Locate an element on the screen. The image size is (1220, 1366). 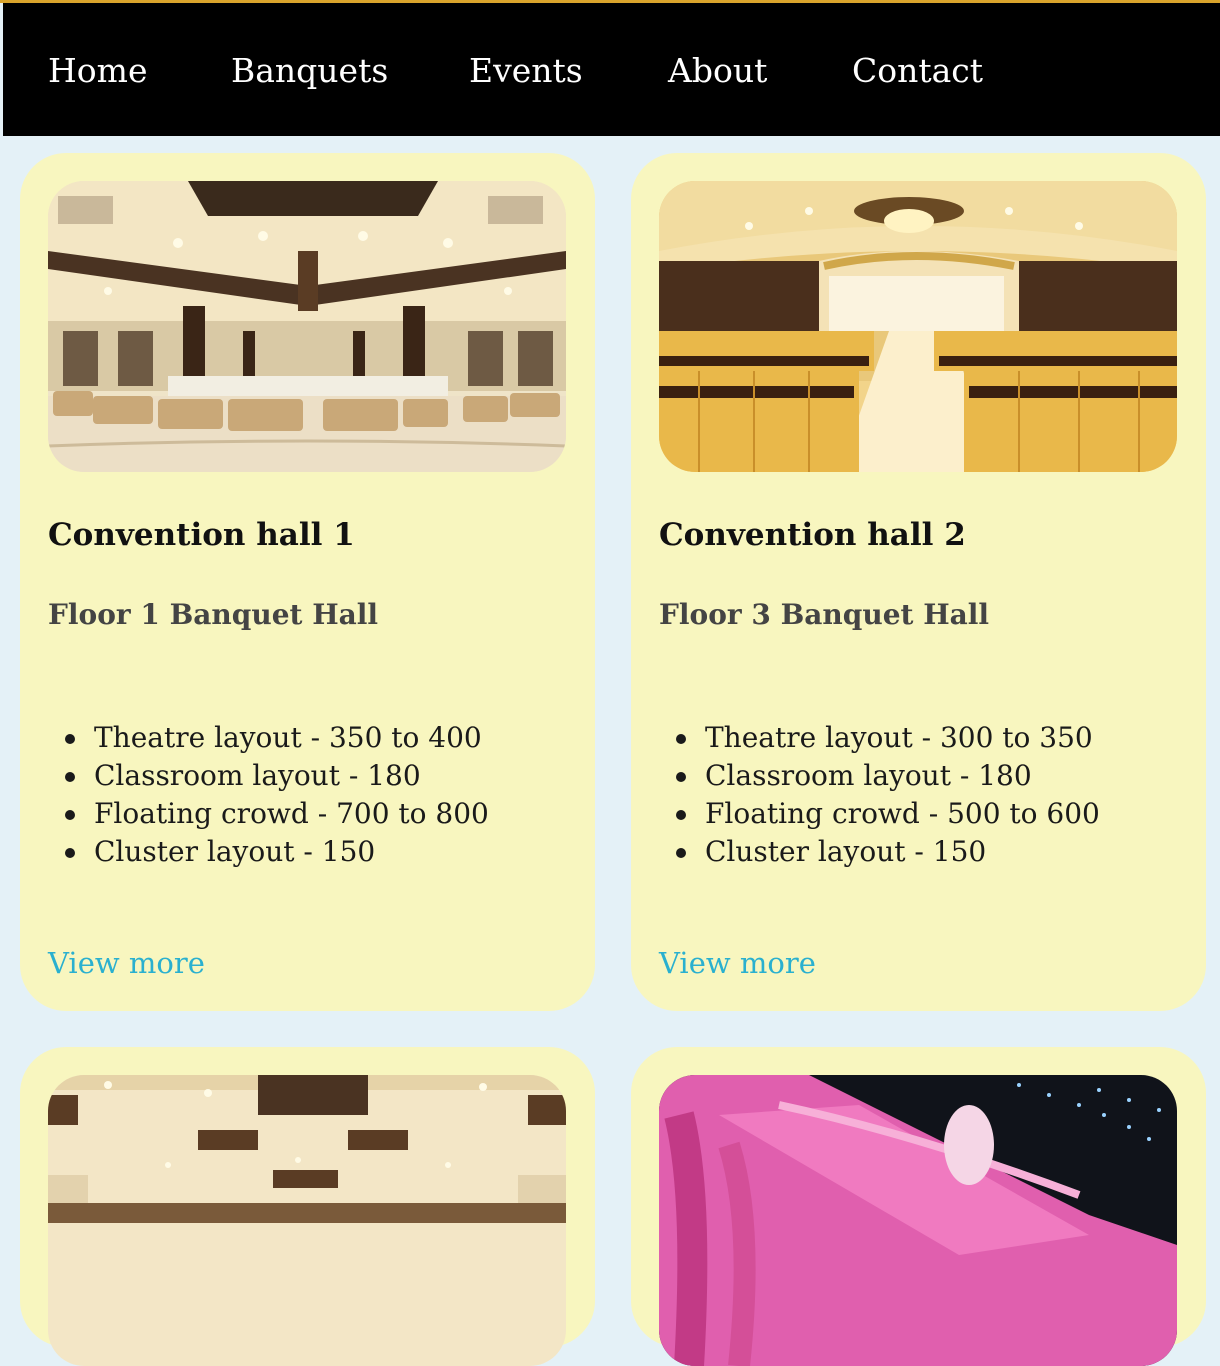
top-navigation: Home Banquets Events About Contact is located at coordinates (611, 69).